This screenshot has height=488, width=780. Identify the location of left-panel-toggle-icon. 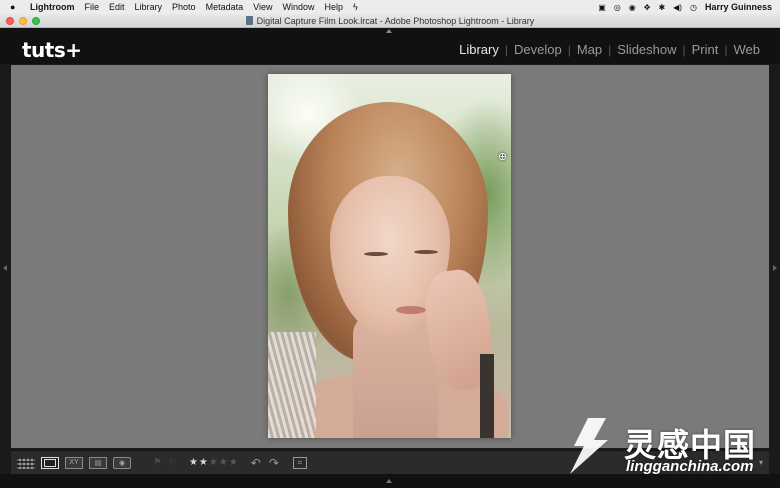
(5, 268).